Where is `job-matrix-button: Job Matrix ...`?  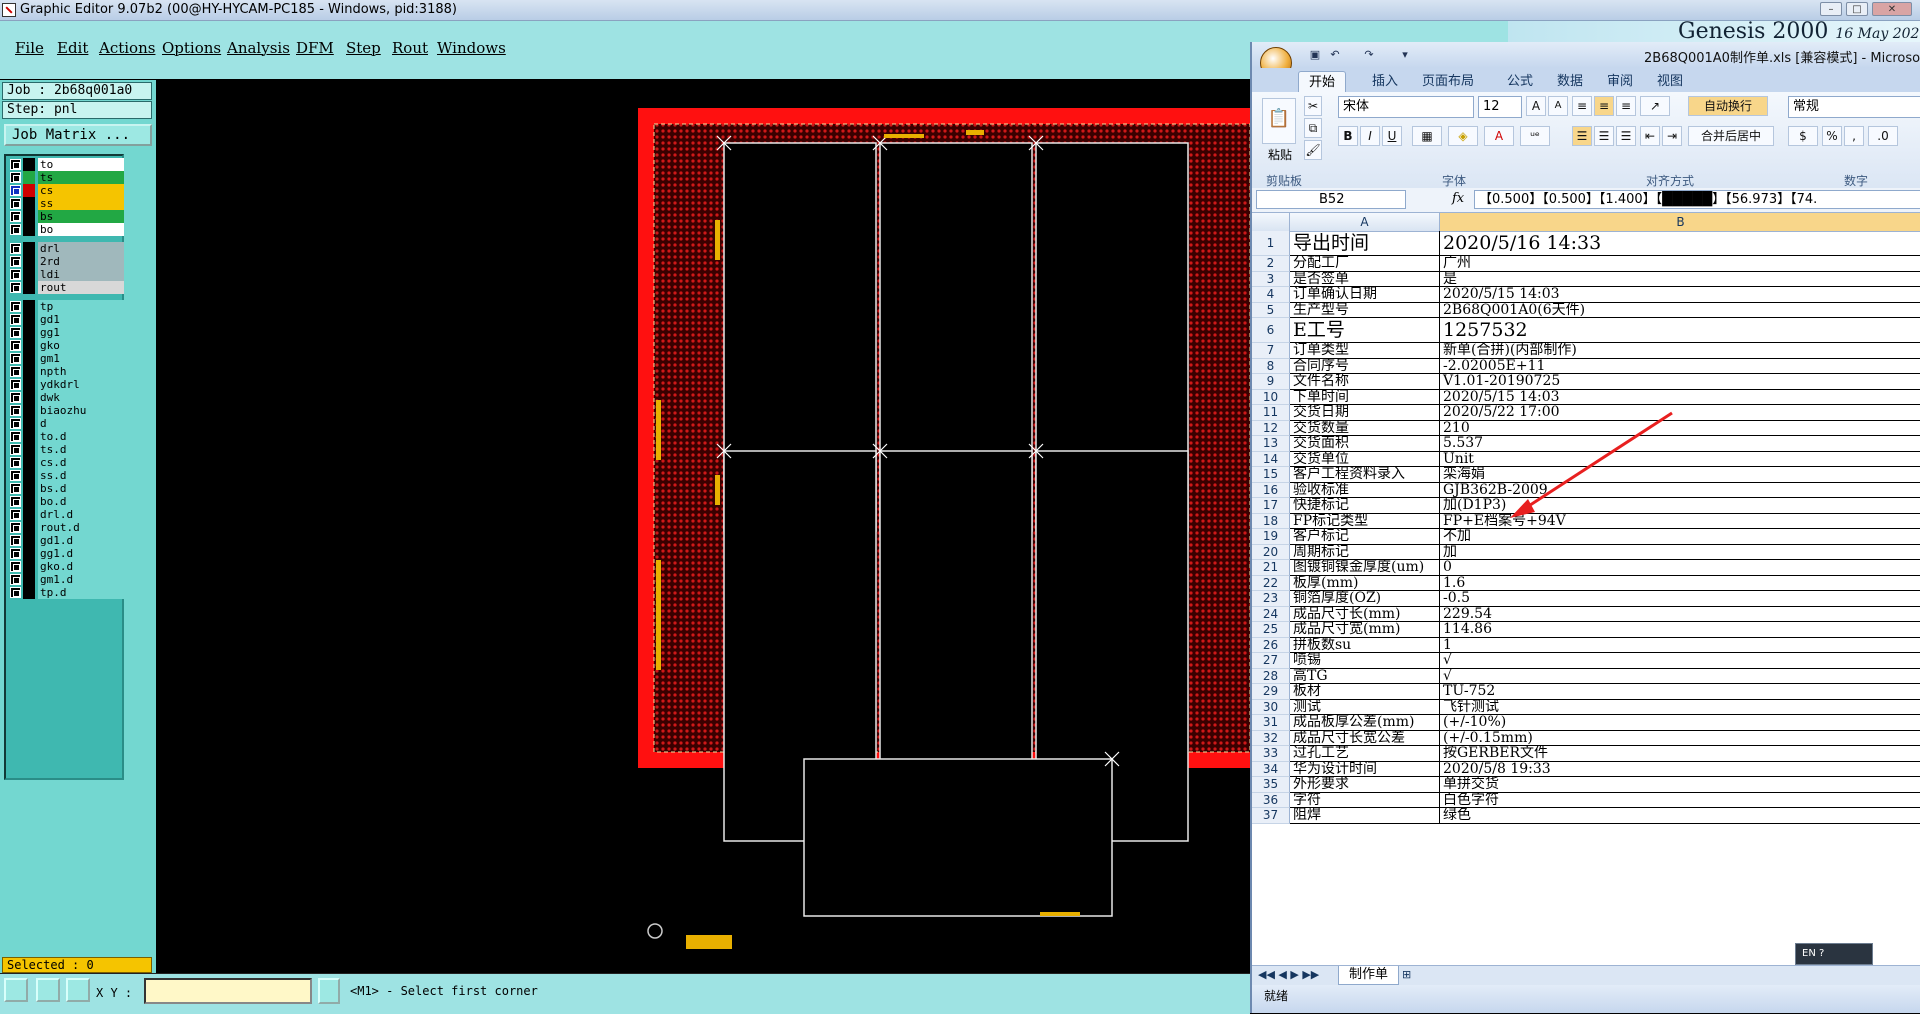 job-matrix-button: Job Matrix ... is located at coordinates (78, 135).